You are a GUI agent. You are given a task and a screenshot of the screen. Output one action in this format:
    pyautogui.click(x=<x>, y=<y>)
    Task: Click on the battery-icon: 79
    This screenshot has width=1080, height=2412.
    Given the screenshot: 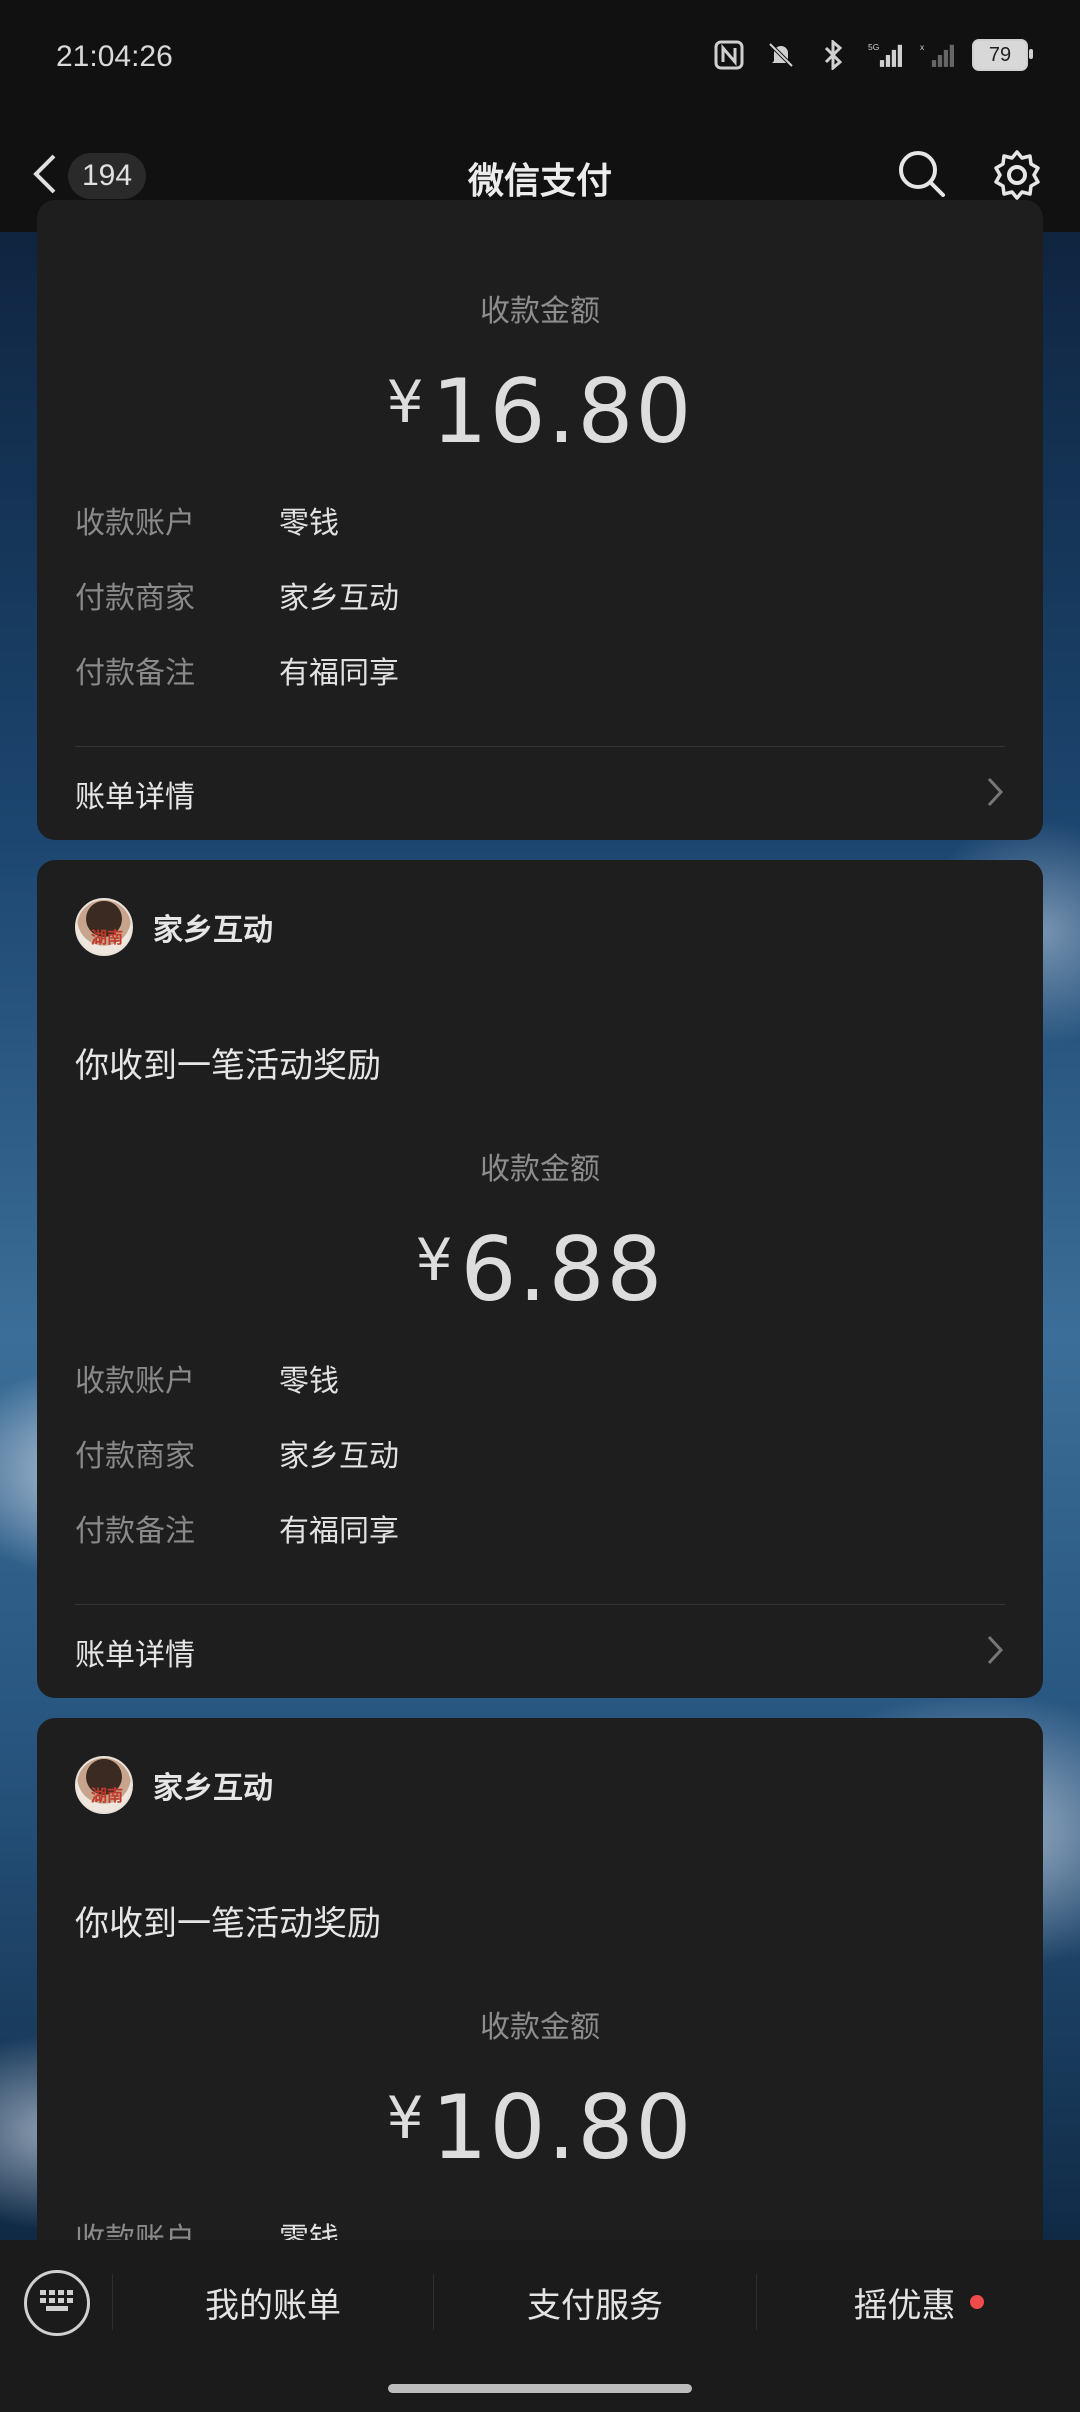 What is the action you would take?
    pyautogui.click(x=1002, y=55)
    